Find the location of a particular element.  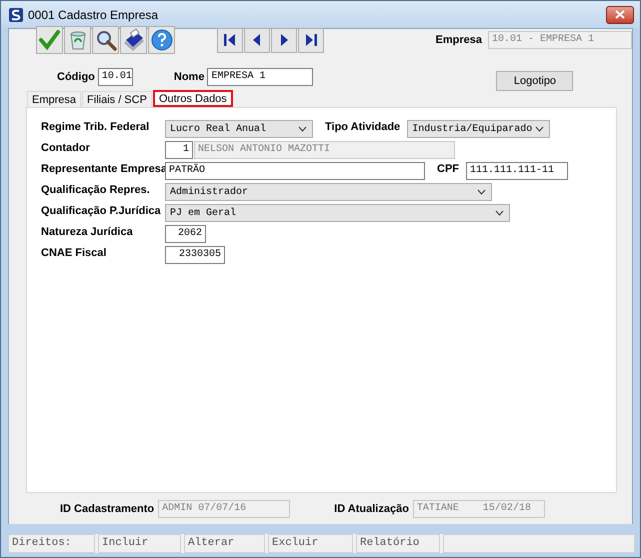

empresa-label: Empresa is located at coordinates (459, 40).